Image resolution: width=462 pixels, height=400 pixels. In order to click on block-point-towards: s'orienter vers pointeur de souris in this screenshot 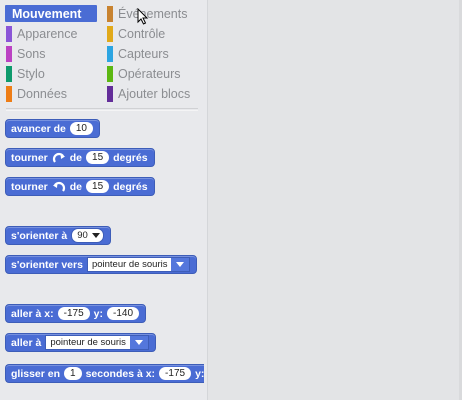, I will do `click(101, 264)`.